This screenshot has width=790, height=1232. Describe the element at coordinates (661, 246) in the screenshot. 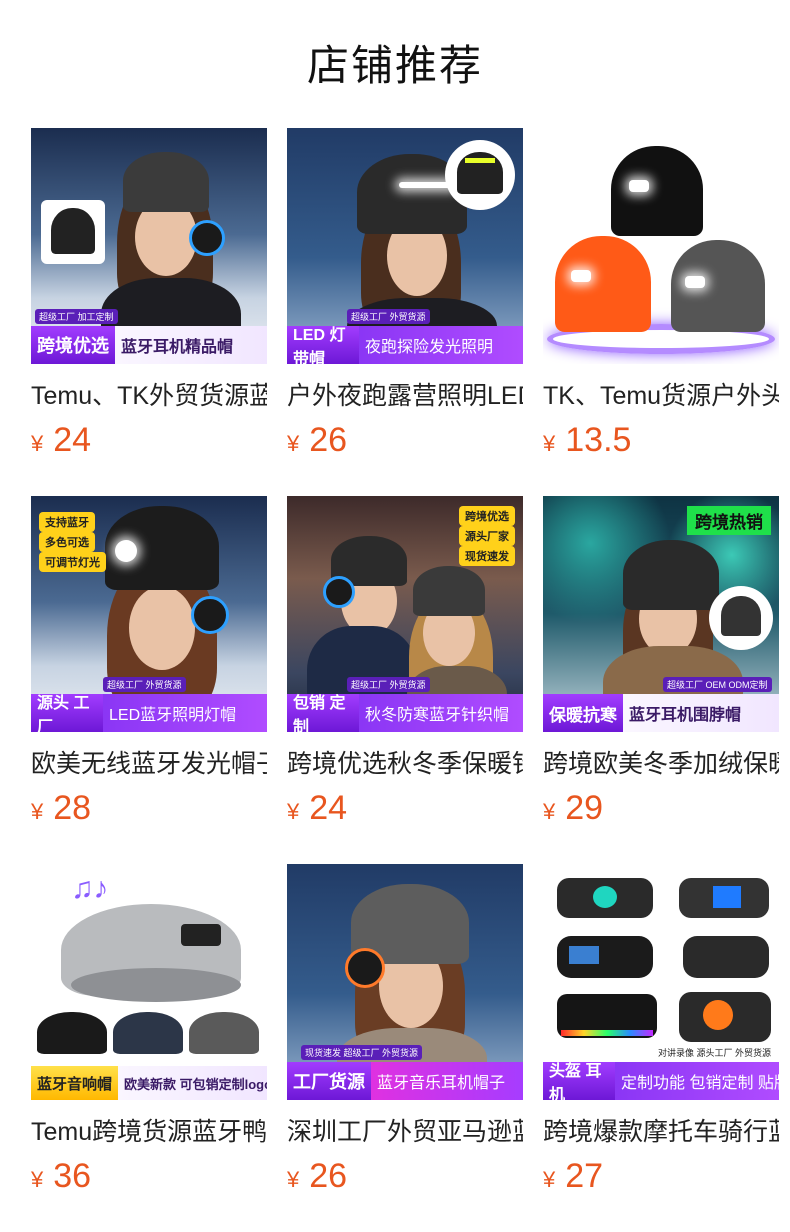

I see `product-image` at that location.